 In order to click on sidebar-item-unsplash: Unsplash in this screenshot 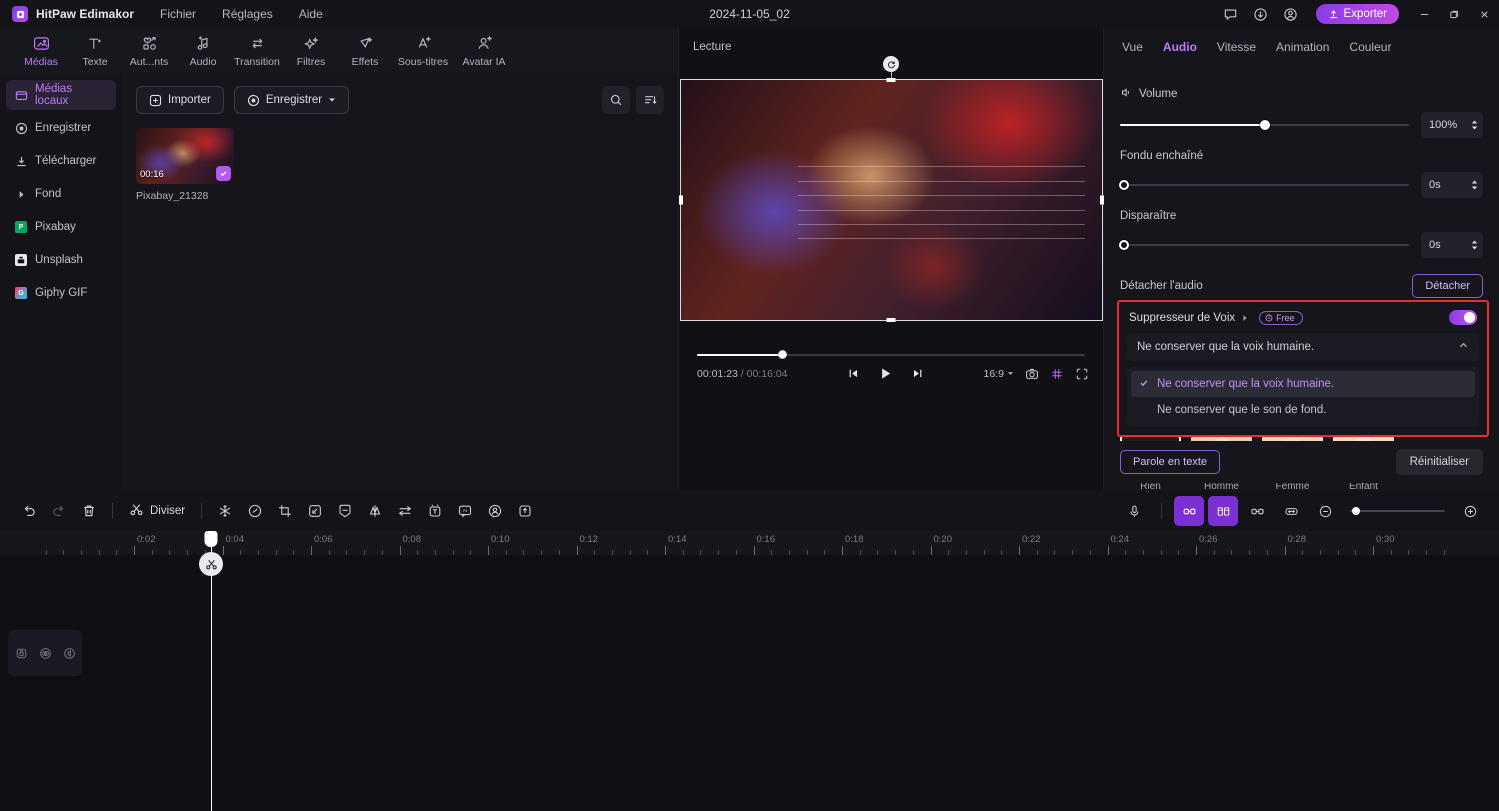, I will do `click(61, 260)`.